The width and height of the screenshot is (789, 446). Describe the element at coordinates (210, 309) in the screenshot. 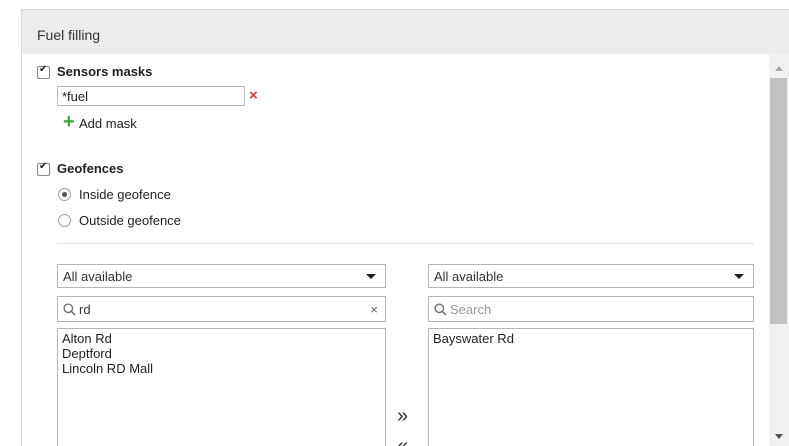

I see `left-search-input` at that location.